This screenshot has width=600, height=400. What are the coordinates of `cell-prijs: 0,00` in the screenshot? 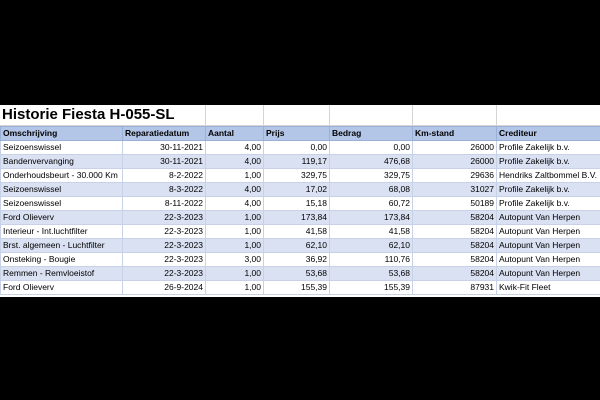 It's located at (296, 147).